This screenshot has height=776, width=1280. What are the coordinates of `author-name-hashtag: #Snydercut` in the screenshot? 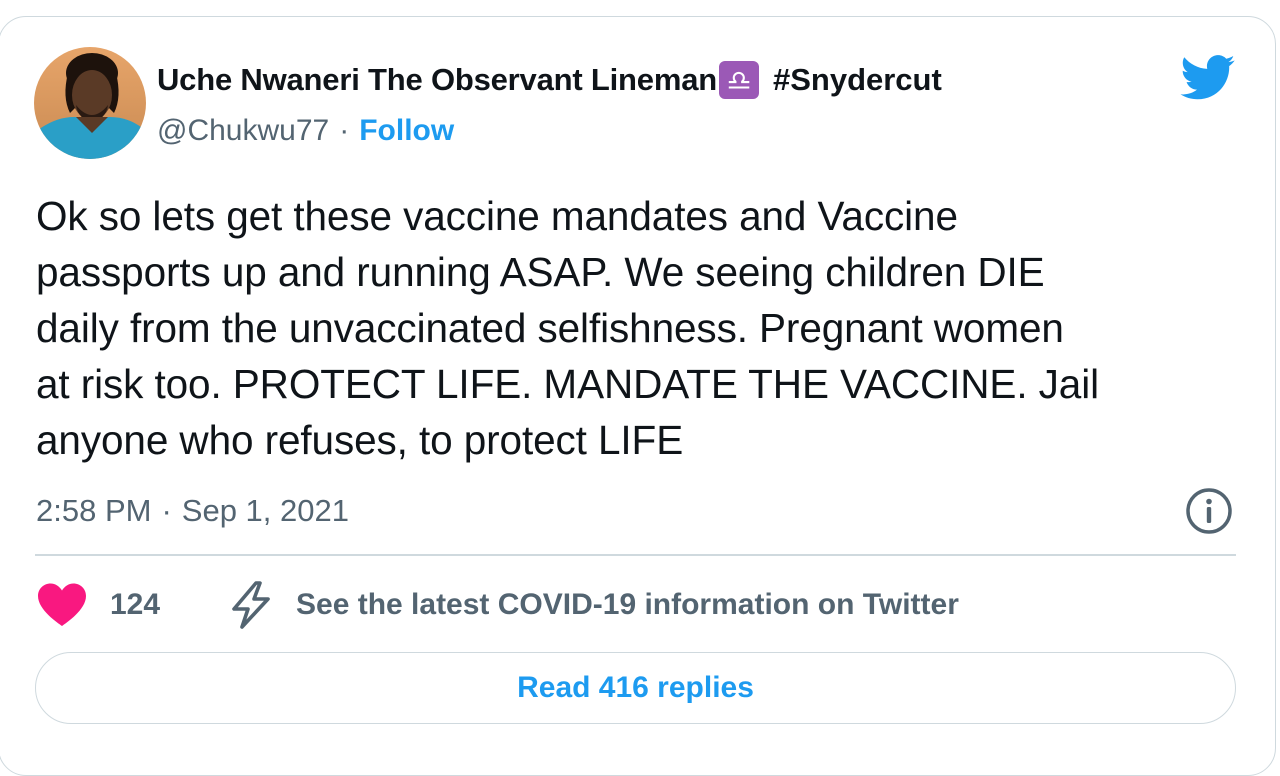 It's located at (857, 80).